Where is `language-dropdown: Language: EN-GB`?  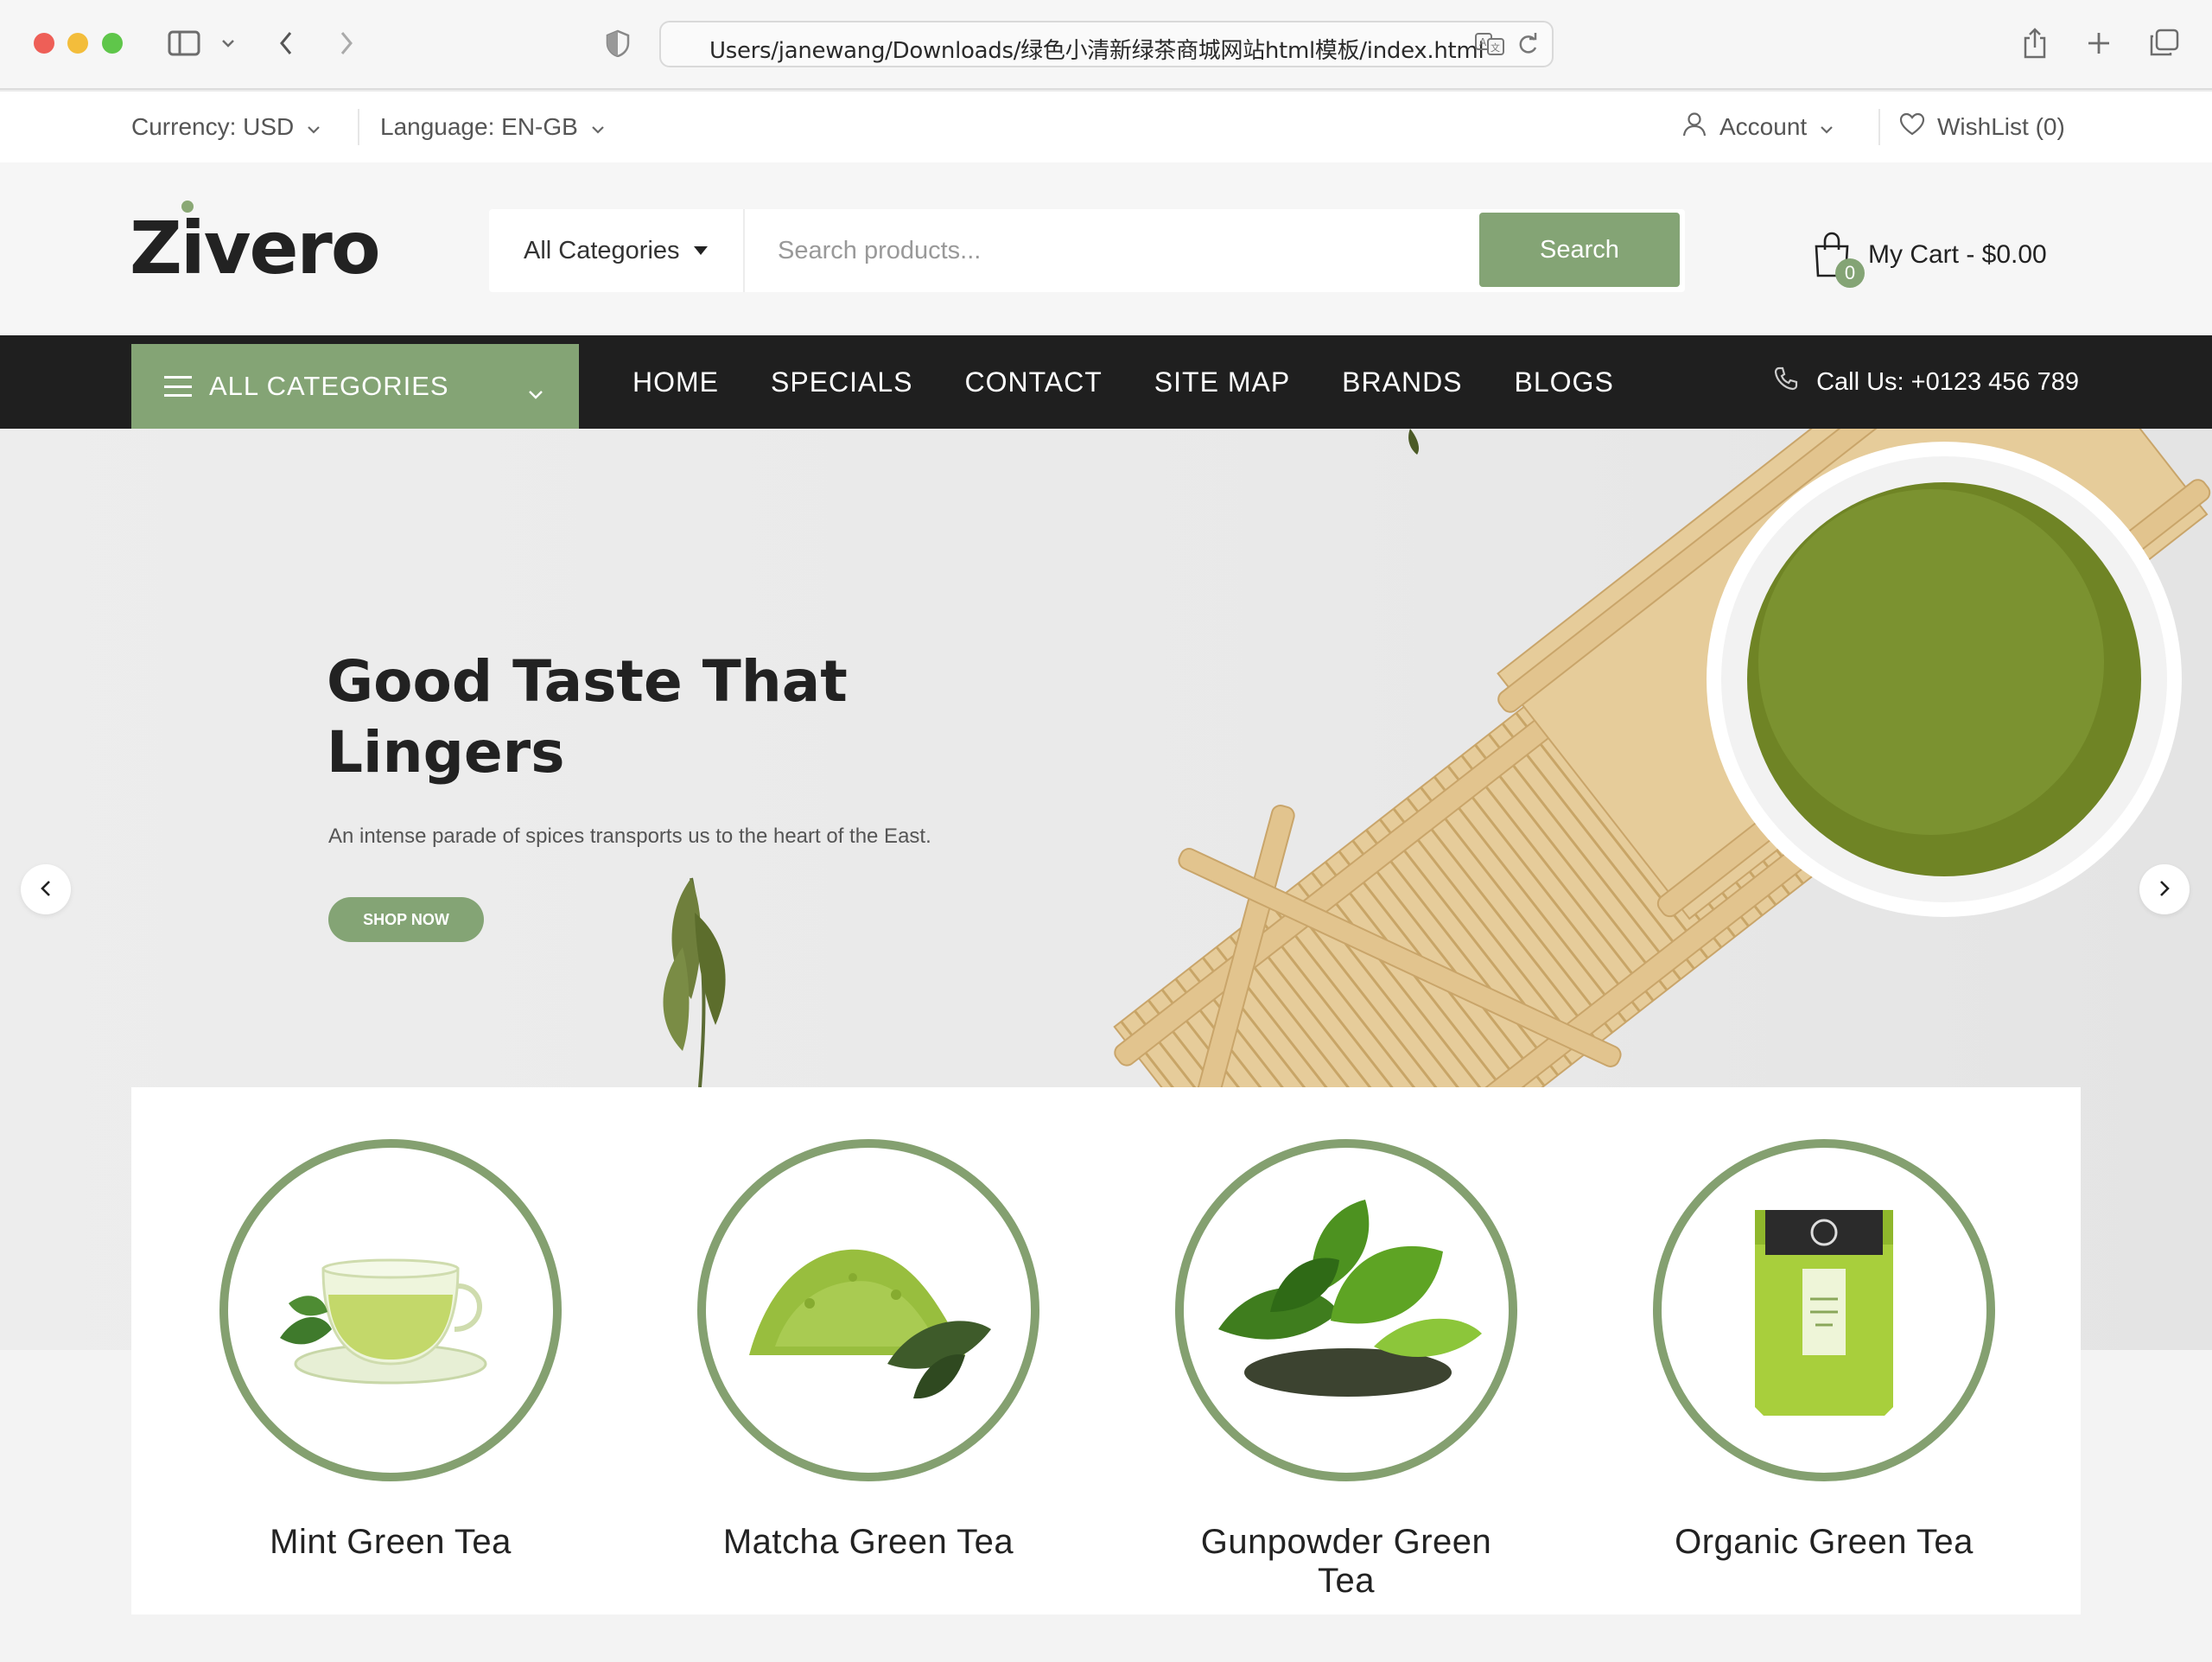
language-dropdown: Language: EN-GB is located at coordinates (493, 127).